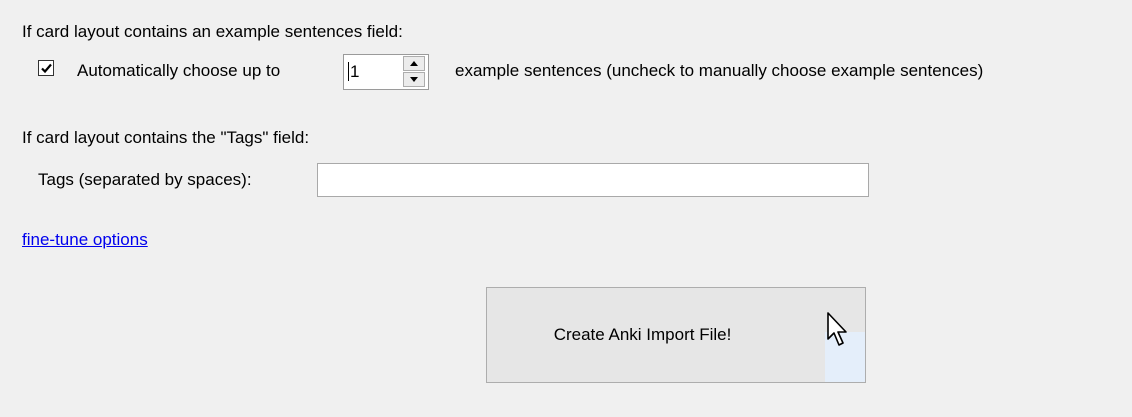 Image resolution: width=1132 pixels, height=417 pixels. What do you see at coordinates (353, 71) in the screenshot?
I see `sentence-count-value: 1` at bounding box center [353, 71].